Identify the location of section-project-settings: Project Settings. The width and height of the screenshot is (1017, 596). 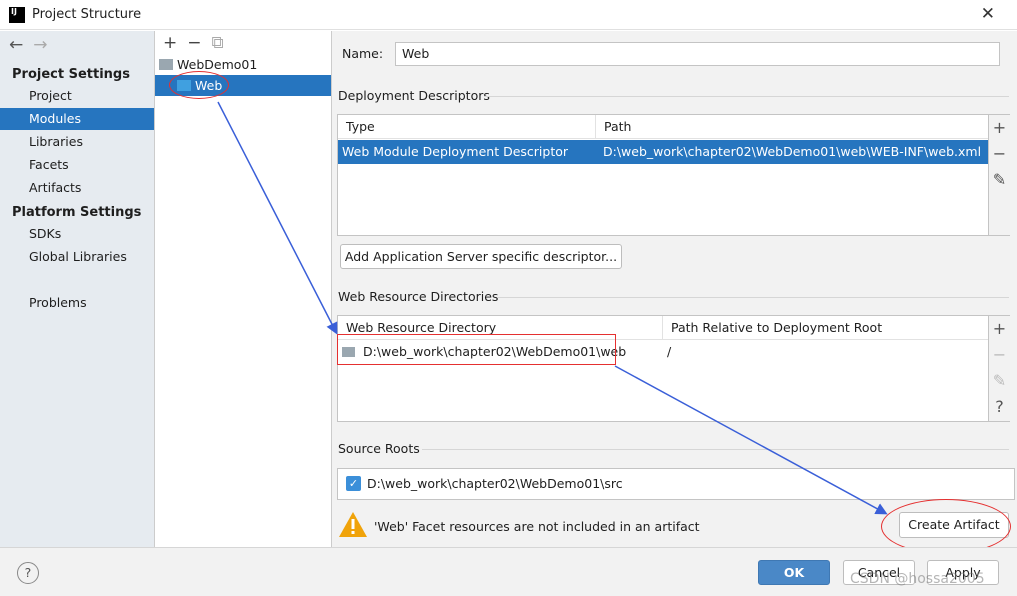
(71, 74).